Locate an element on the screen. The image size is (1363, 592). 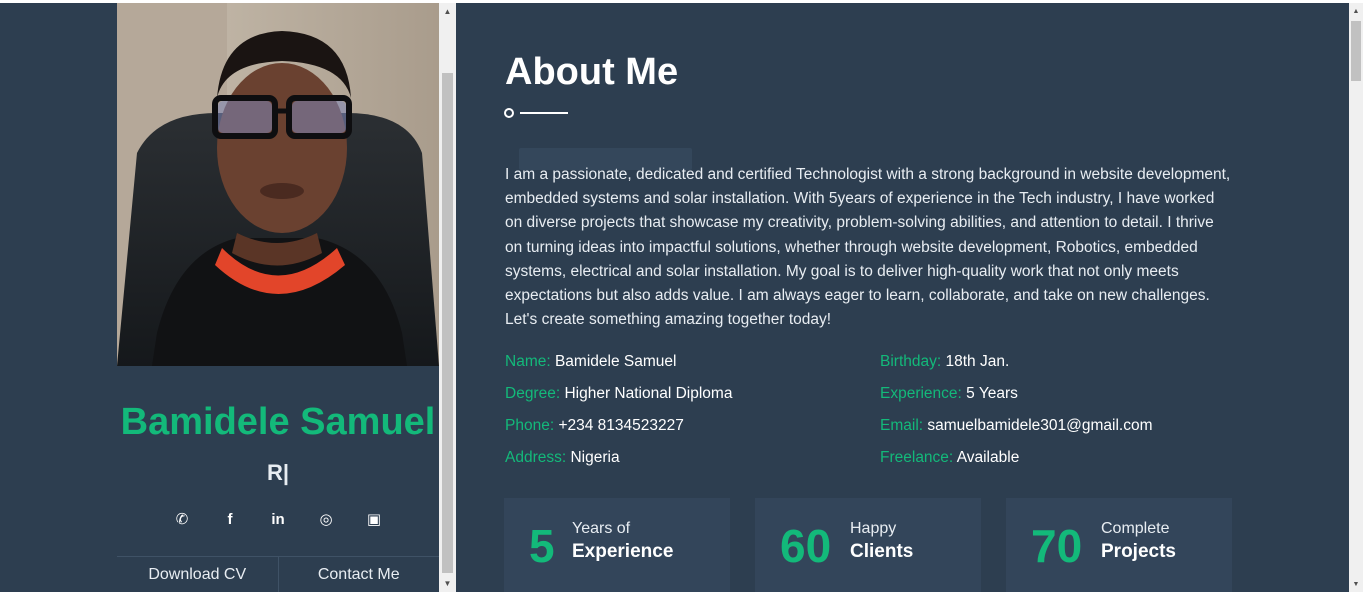
info-label: Experience: is located at coordinates (921, 393).